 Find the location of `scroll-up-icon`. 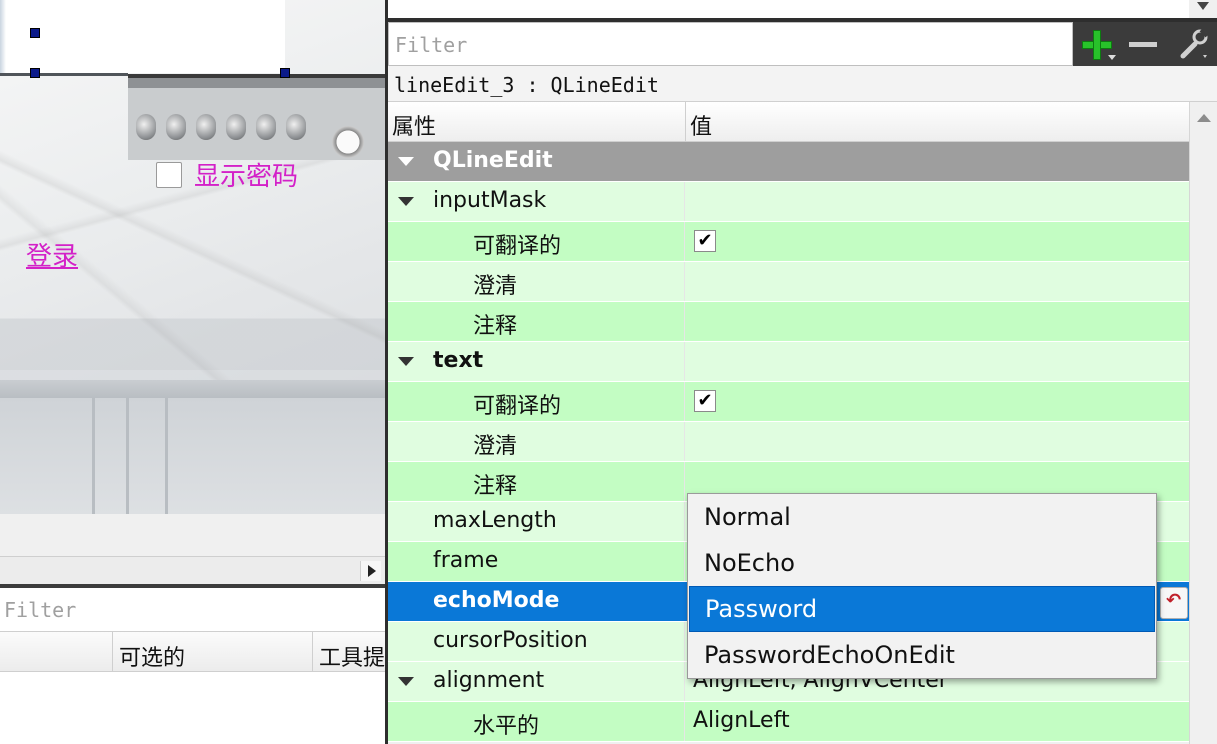

scroll-up-icon is located at coordinates (1204, 118).